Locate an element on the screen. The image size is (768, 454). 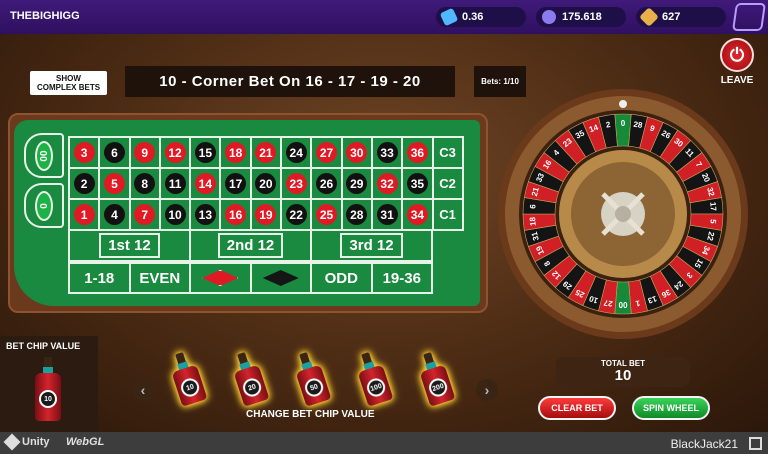
bet-number-22: 22 is located at coordinates (296, 214).